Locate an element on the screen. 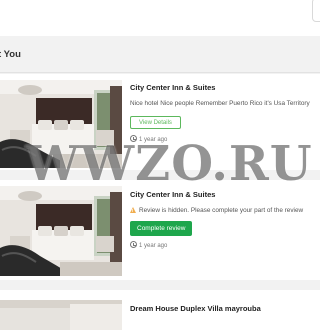  view-details-button: View Details is located at coordinates (155, 122).